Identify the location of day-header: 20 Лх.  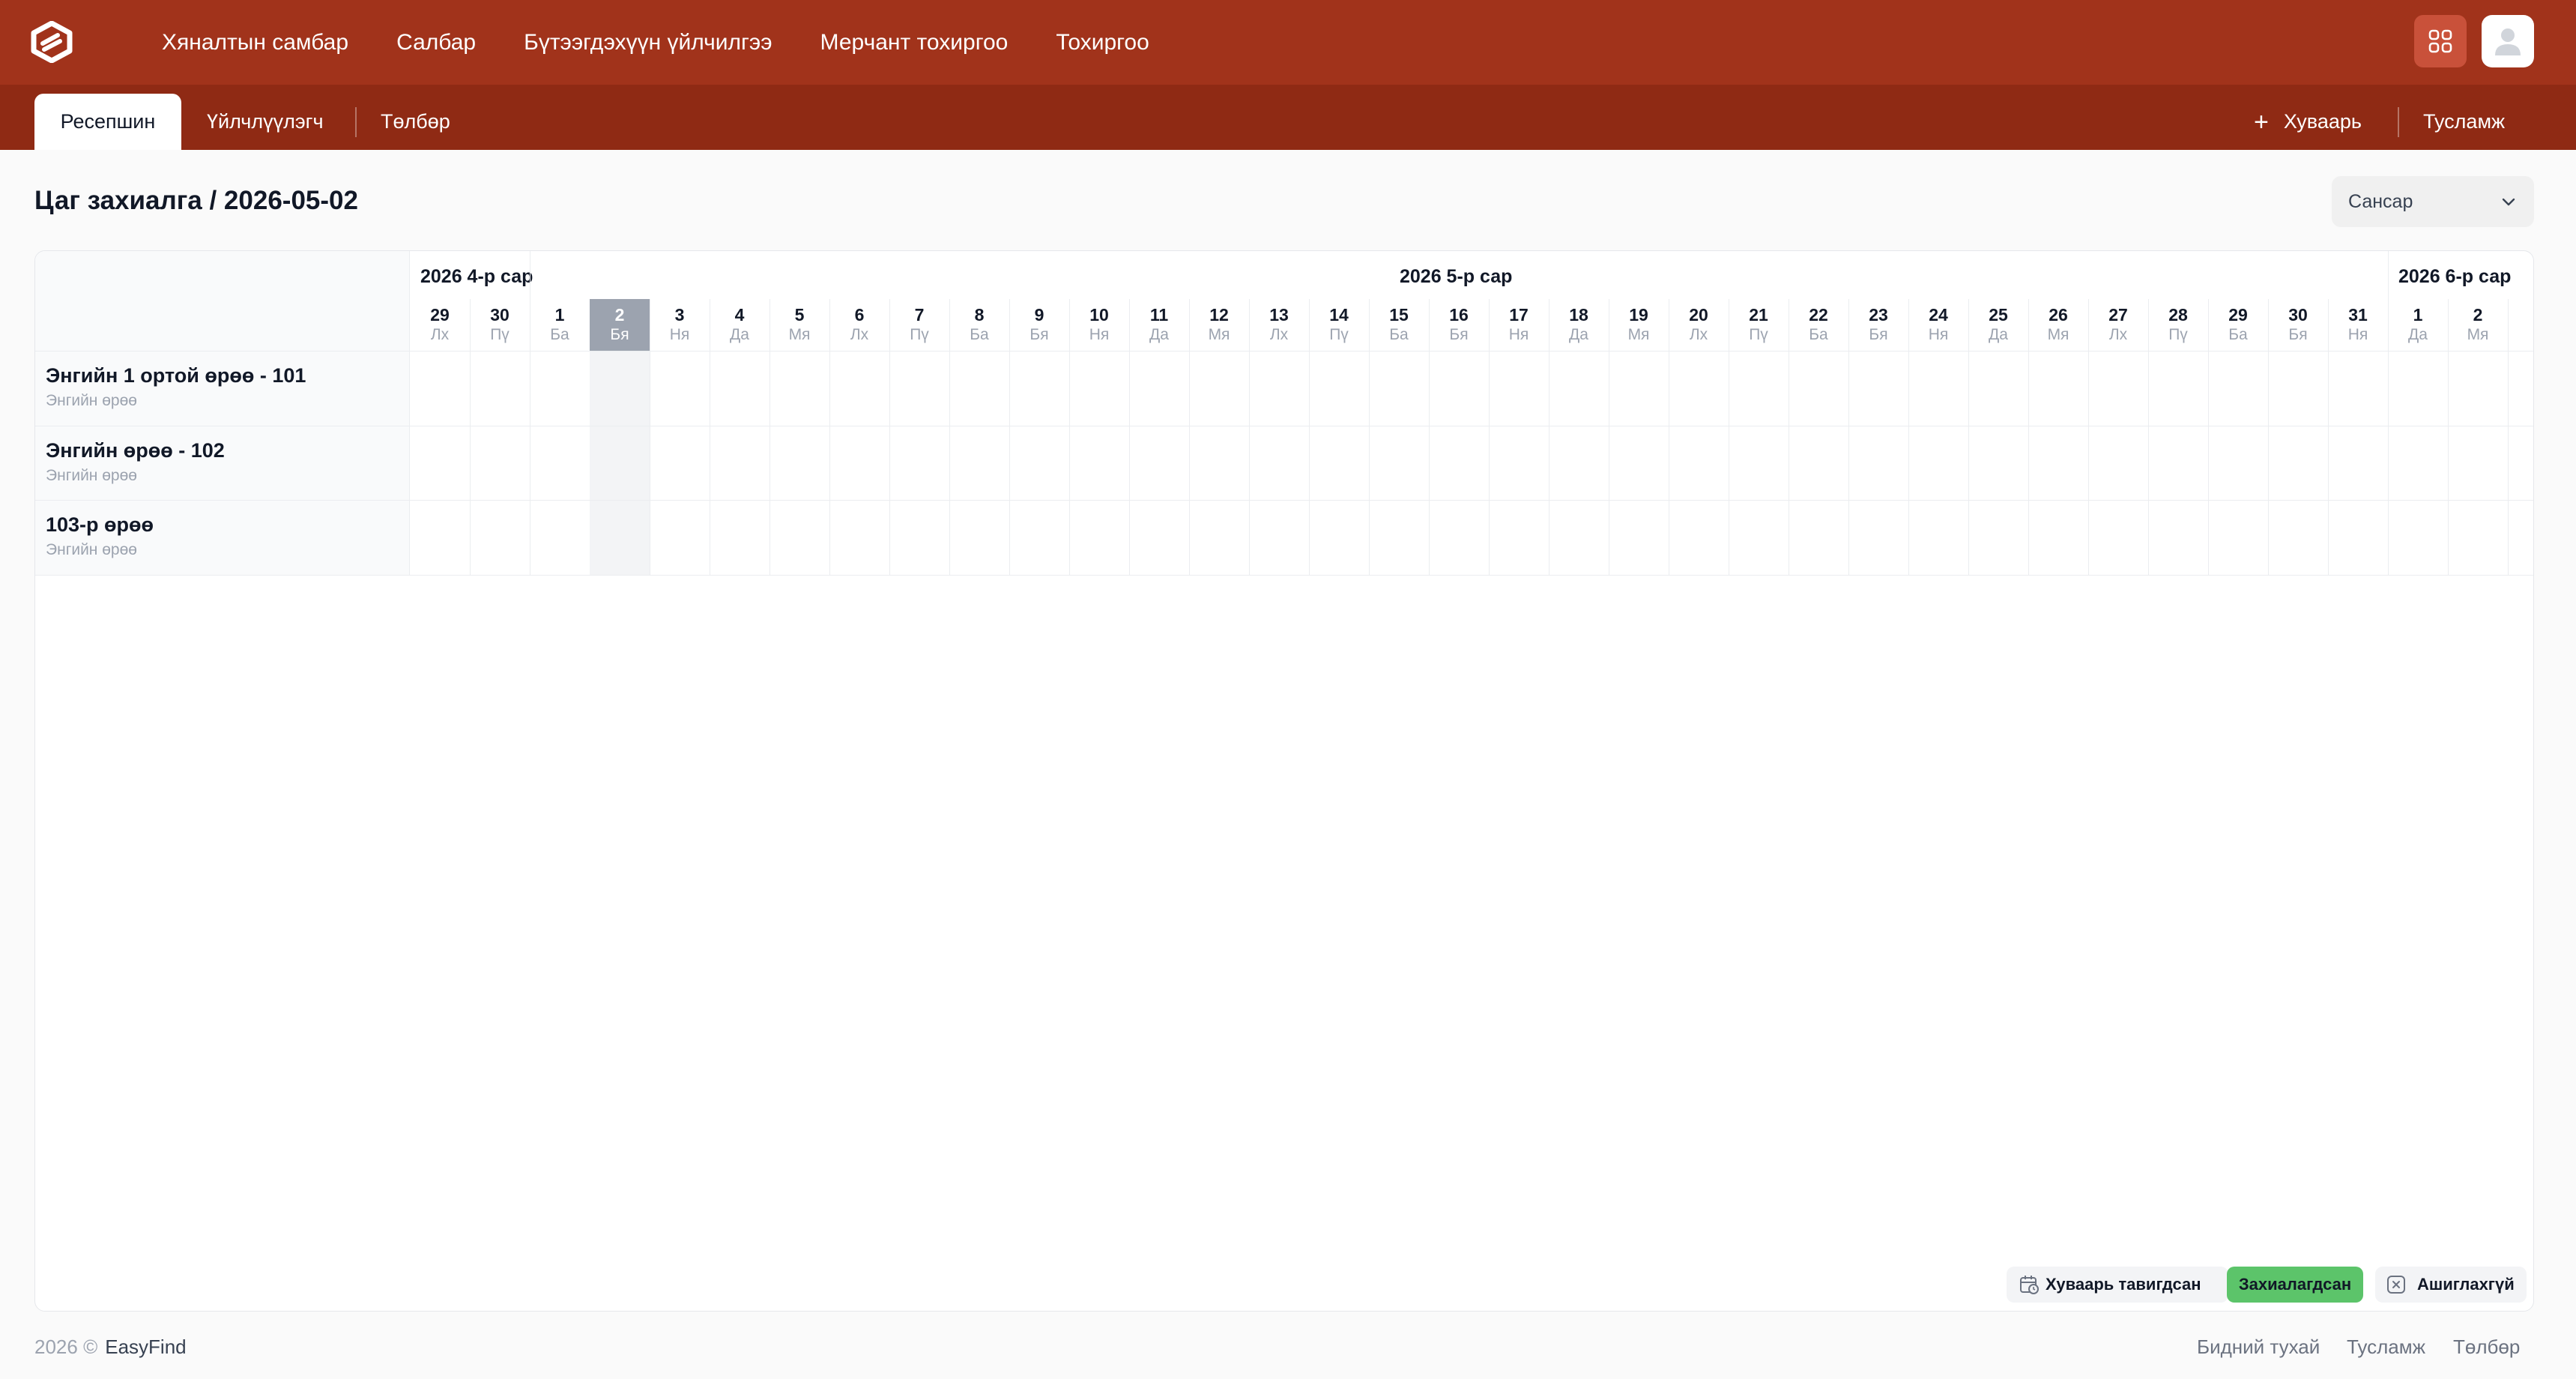
(1699, 325).